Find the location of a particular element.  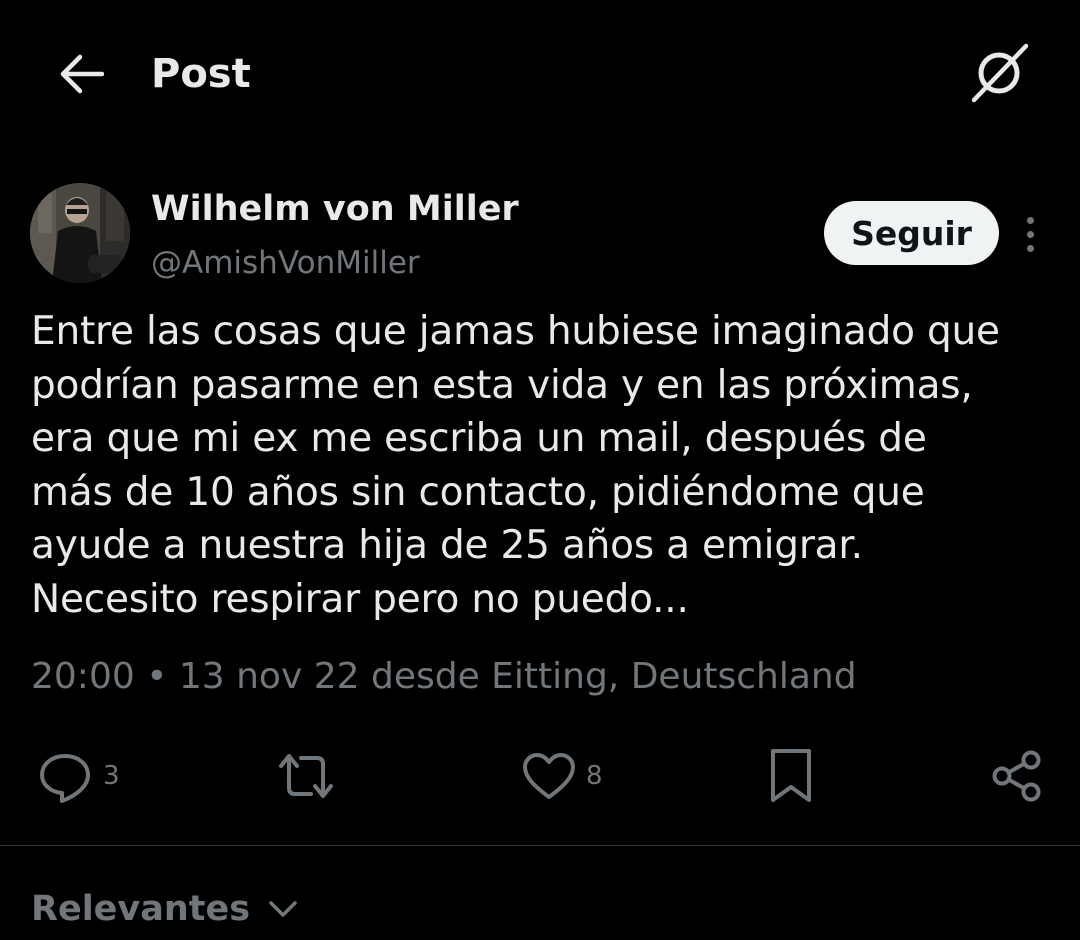

author-photo is located at coordinates (80, 233).